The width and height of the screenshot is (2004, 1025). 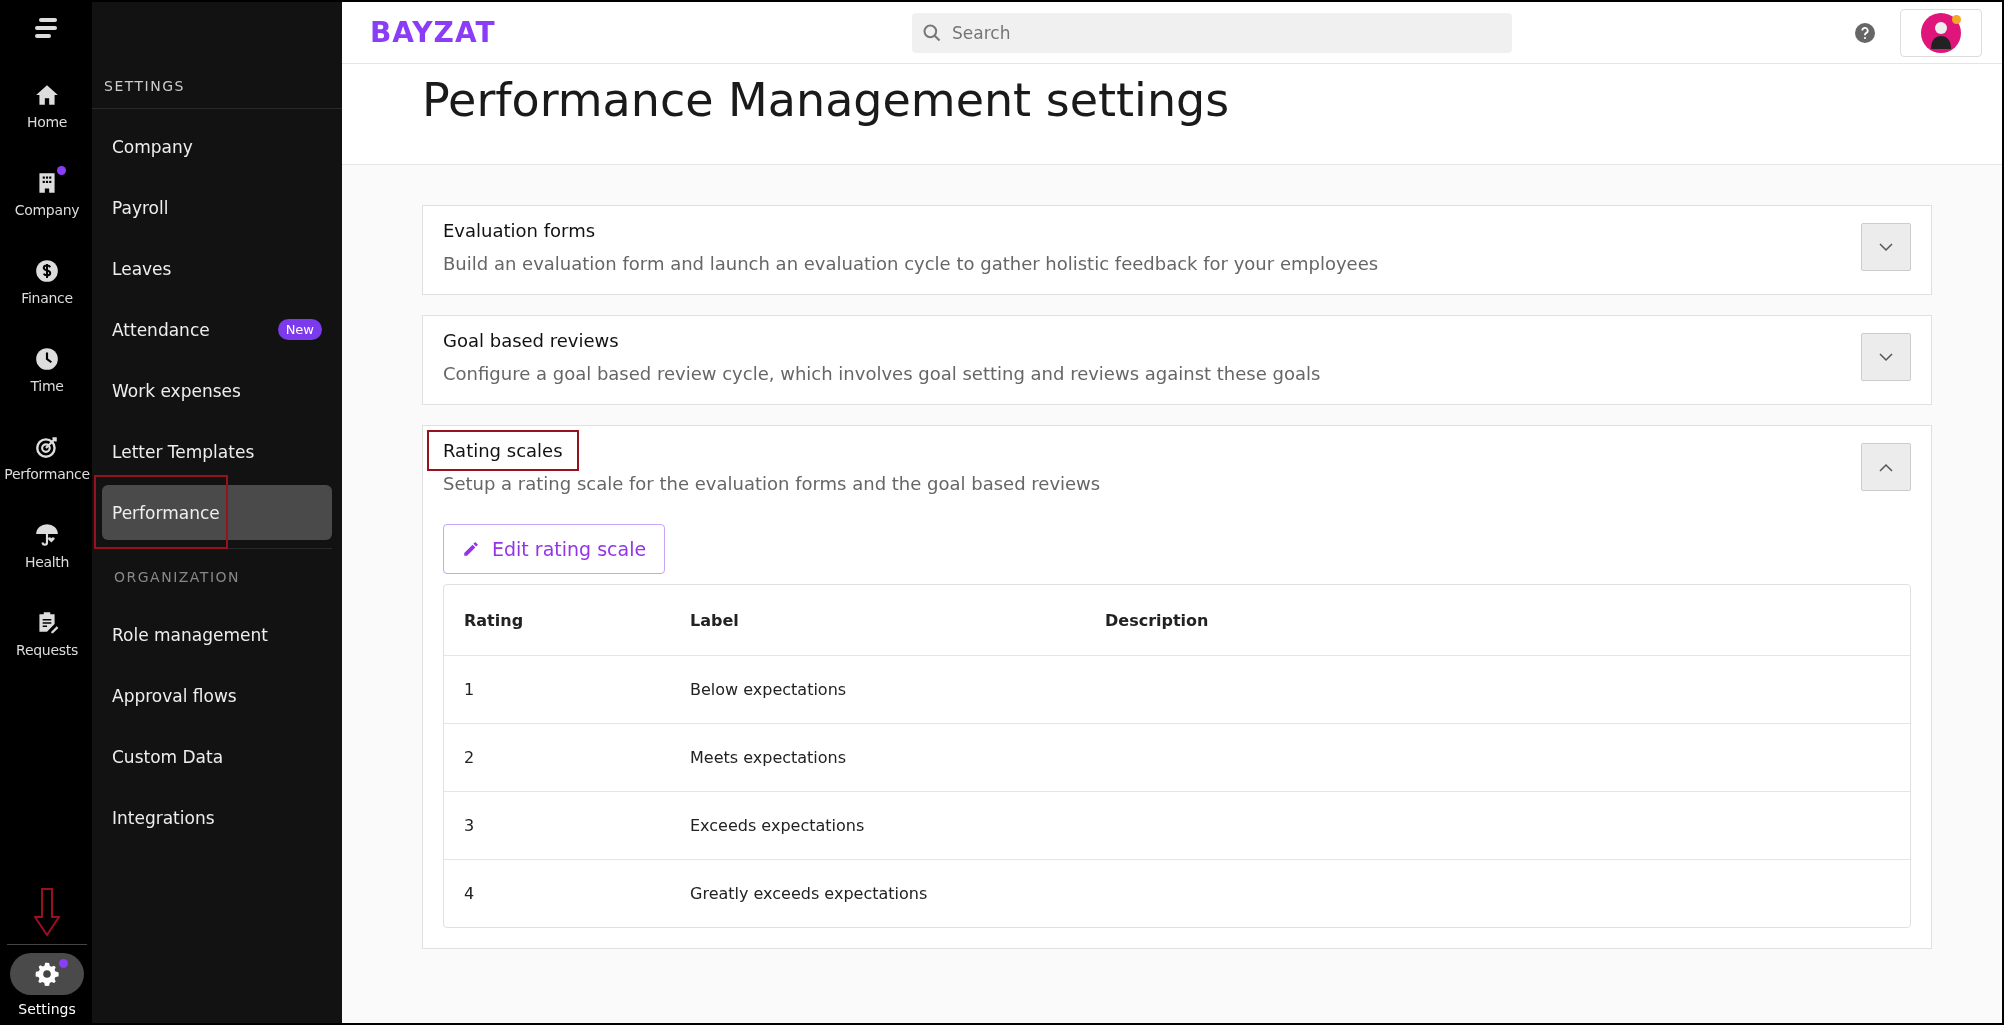 I want to click on rail-label: Health, so click(x=47, y=562).